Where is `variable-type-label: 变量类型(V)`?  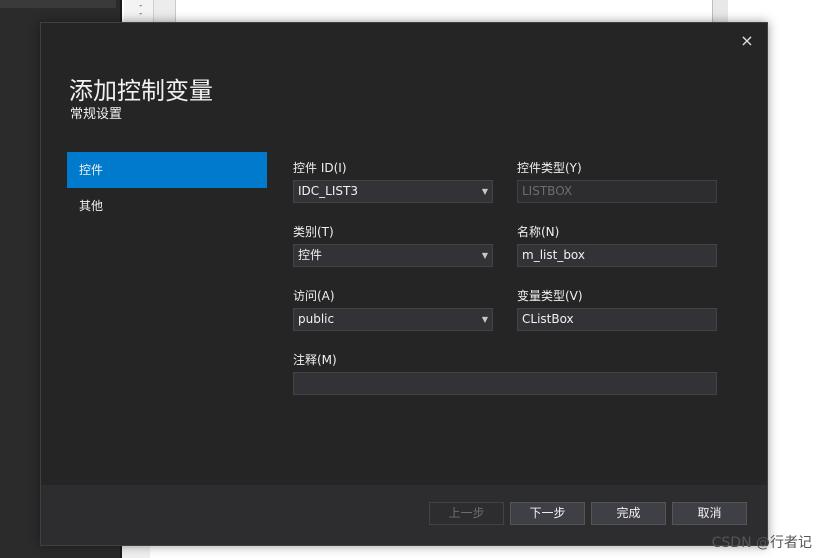
variable-type-label: 变量类型(V) is located at coordinates (550, 296).